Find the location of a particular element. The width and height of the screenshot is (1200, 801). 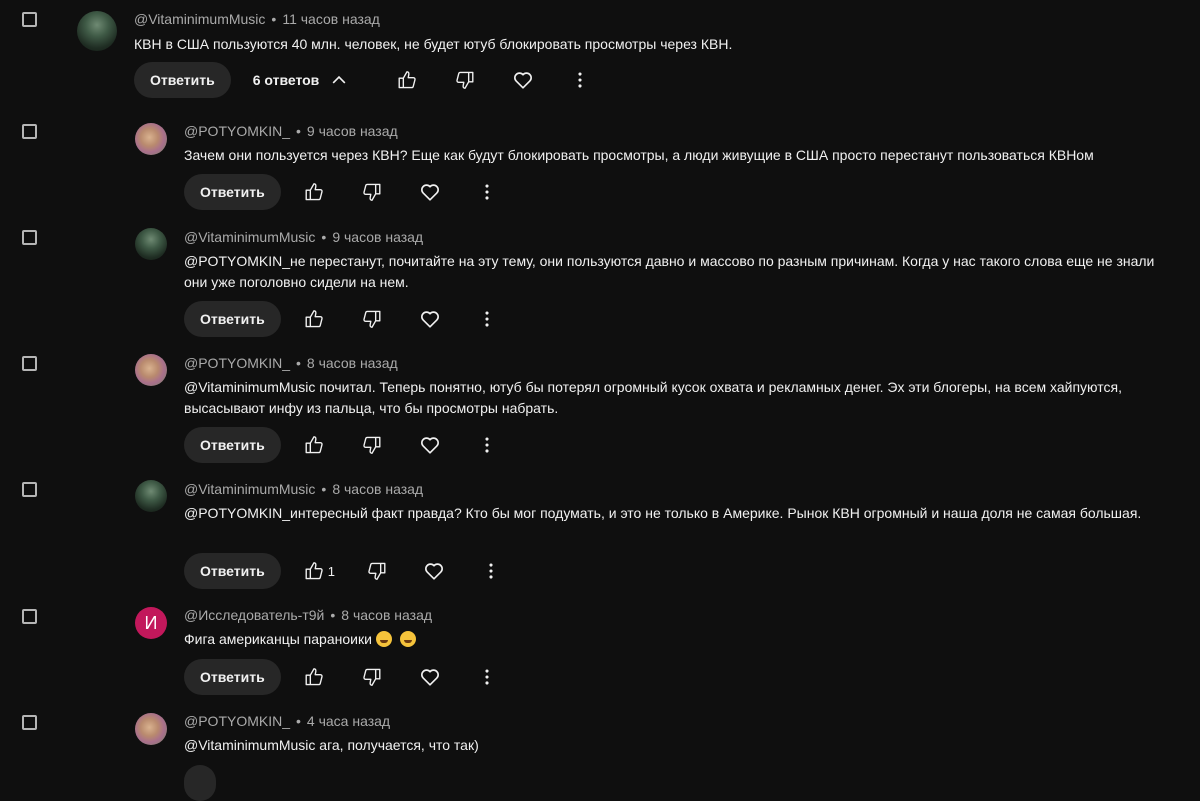

replies-count: 6 ответов is located at coordinates (286, 80).